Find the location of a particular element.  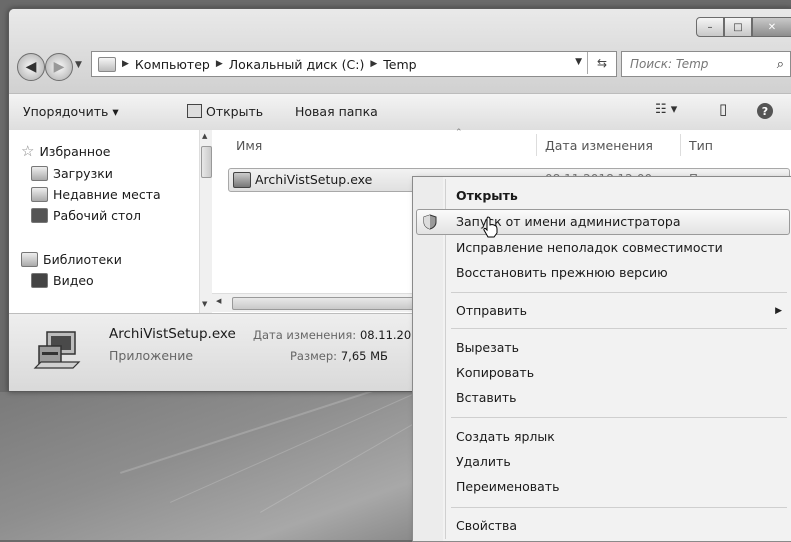

column-date: Дата изменения is located at coordinates (599, 145).